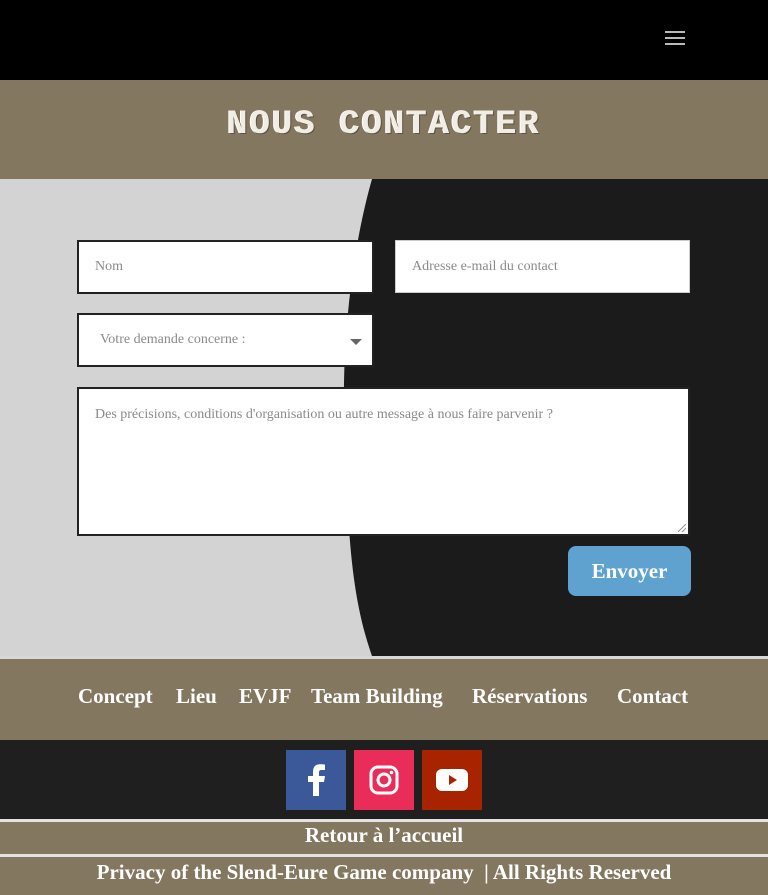  What do you see at coordinates (485, 266) in the screenshot?
I see `email-placeholder: Adresse e-mail du contact` at bounding box center [485, 266].